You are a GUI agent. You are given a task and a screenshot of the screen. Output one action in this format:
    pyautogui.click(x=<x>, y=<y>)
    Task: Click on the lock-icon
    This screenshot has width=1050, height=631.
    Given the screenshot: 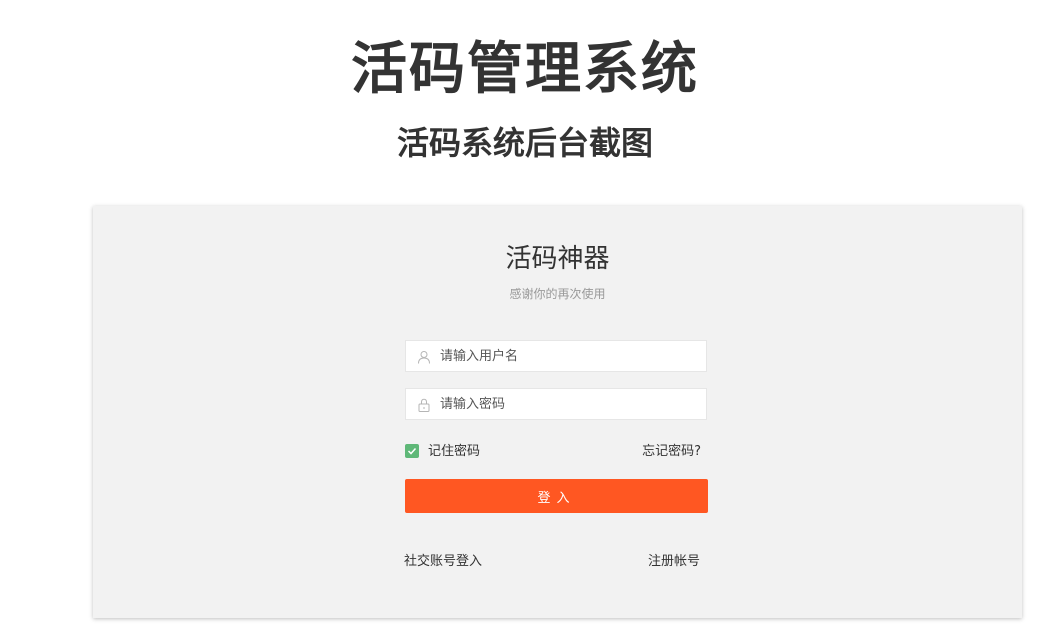 What is the action you would take?
    pyautogui.click(x=424, y=405)
    